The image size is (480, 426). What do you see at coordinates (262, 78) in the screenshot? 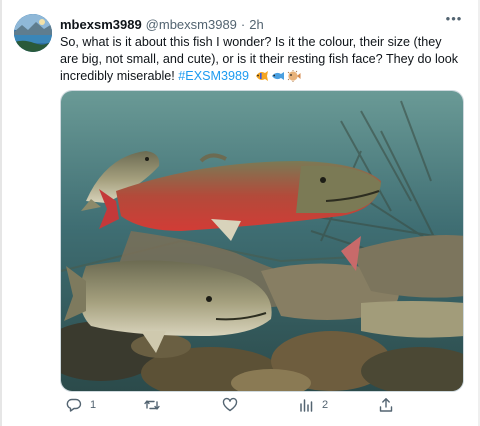
I see `tropical-fish-icon` at bounding box center [262, 78].